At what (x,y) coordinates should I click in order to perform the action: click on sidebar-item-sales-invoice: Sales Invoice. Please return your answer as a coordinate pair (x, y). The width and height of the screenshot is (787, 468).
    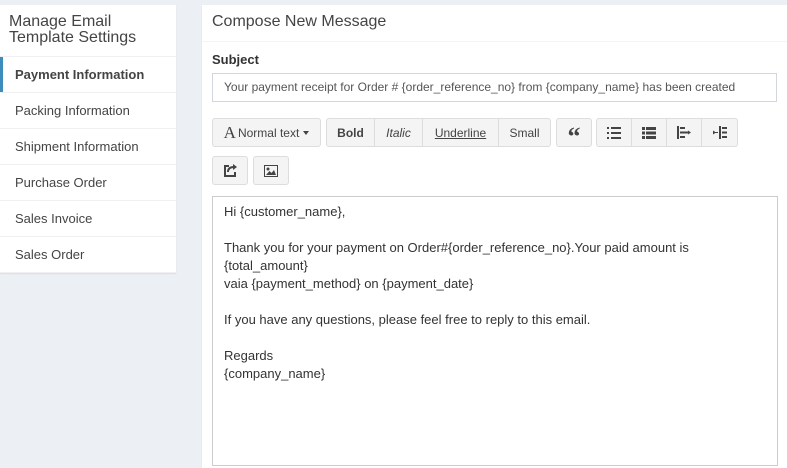
    Looking at the image, I should click on (88, 219).